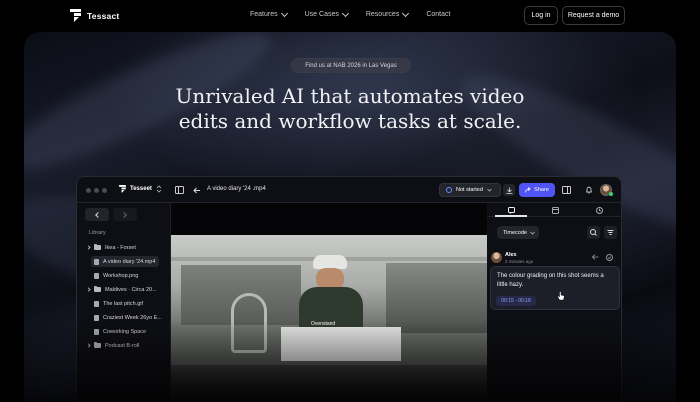 The image size is (700, 402). Describe the element at coordinates (103, 15) in the screenshot. I see `brand-name: Tessact` at that location.